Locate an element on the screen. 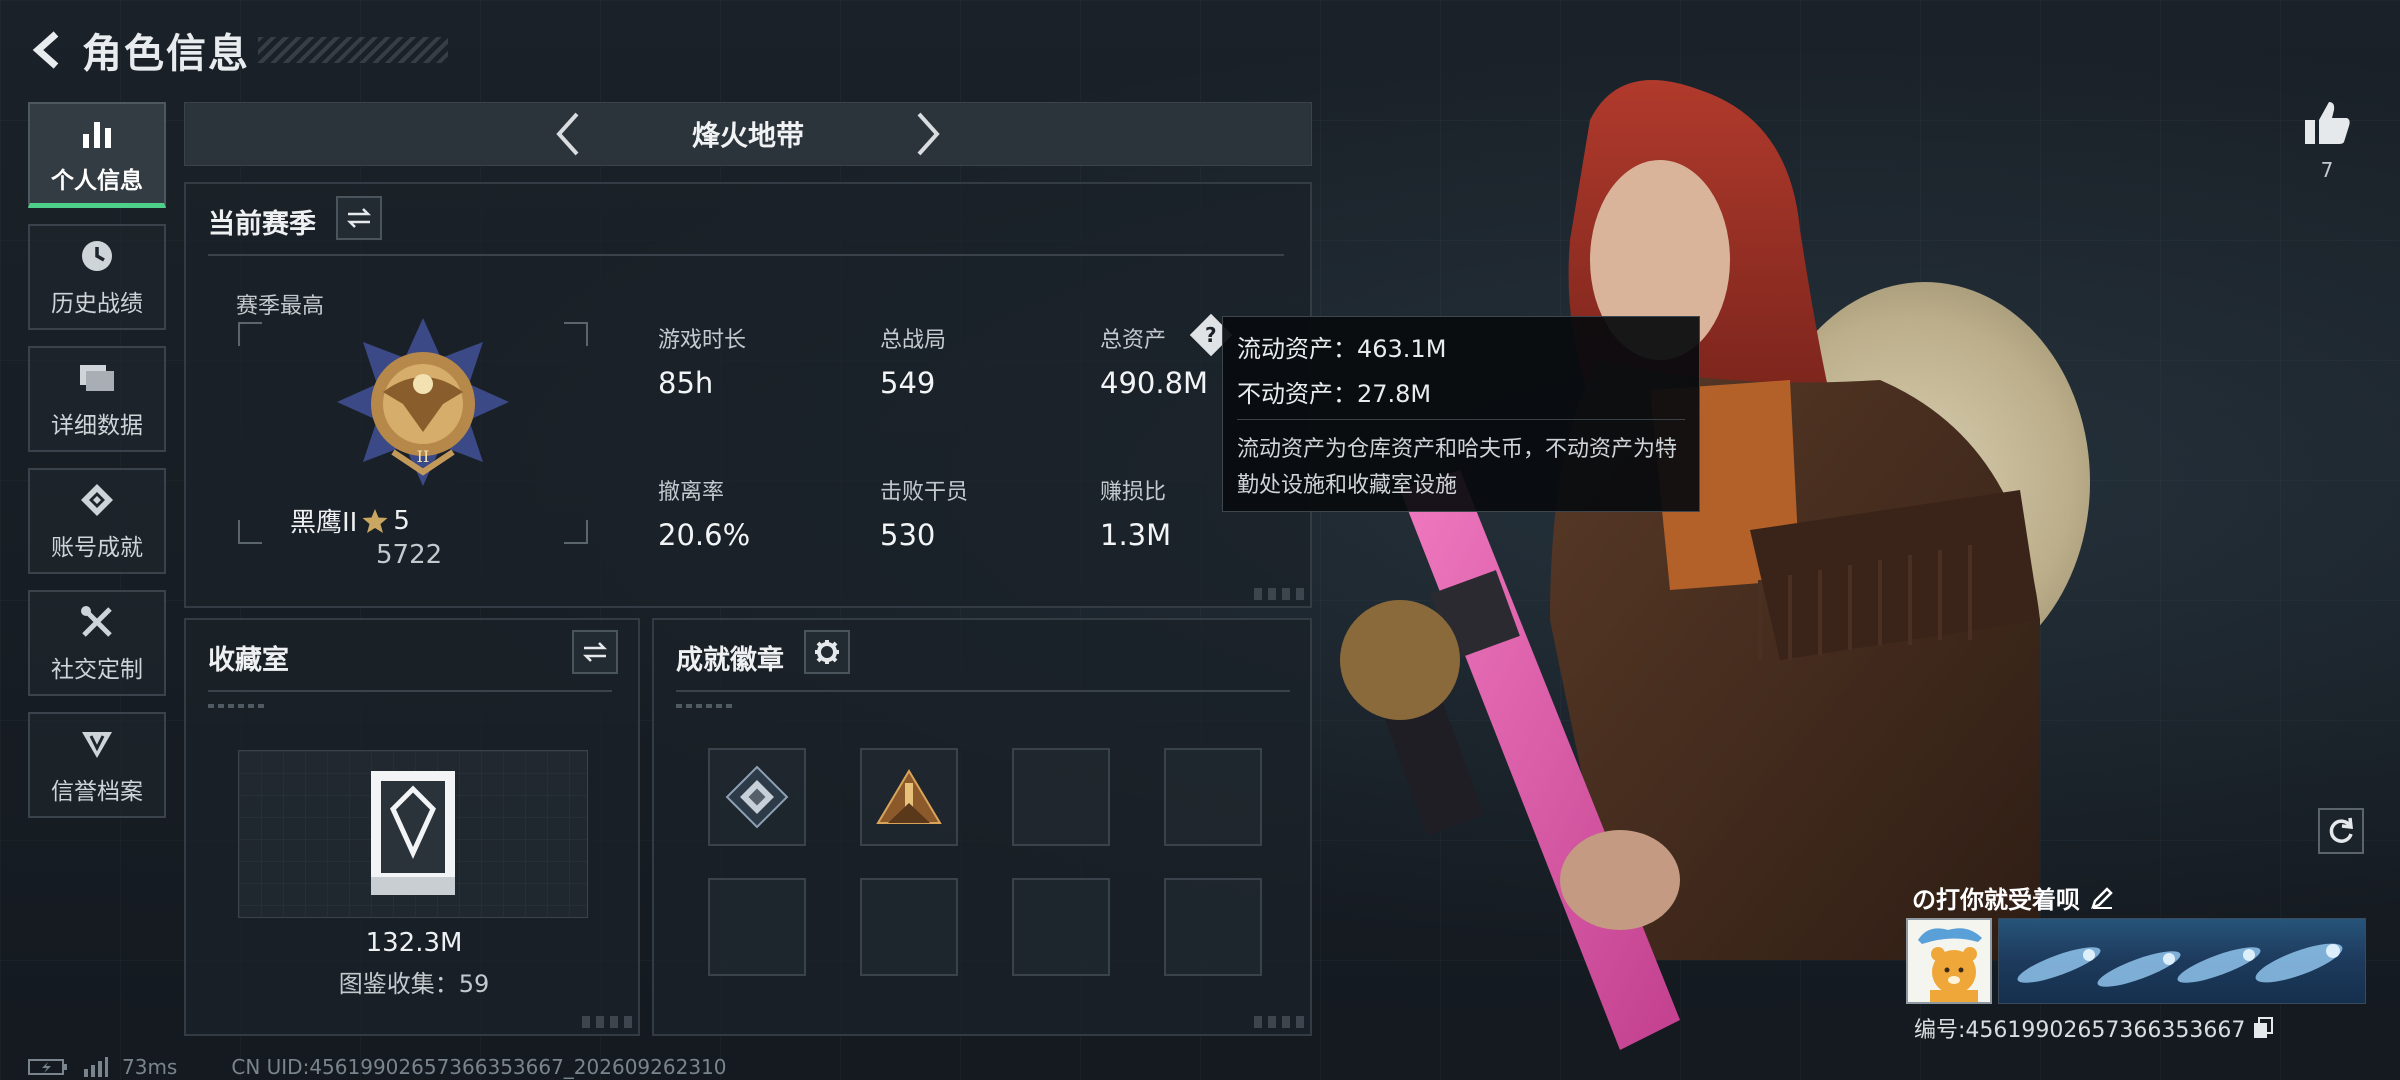 The height and width of the screenshot is (1080, 2400). sidebar-item-label: 历史战绩 is located at coordinates (97, 304).